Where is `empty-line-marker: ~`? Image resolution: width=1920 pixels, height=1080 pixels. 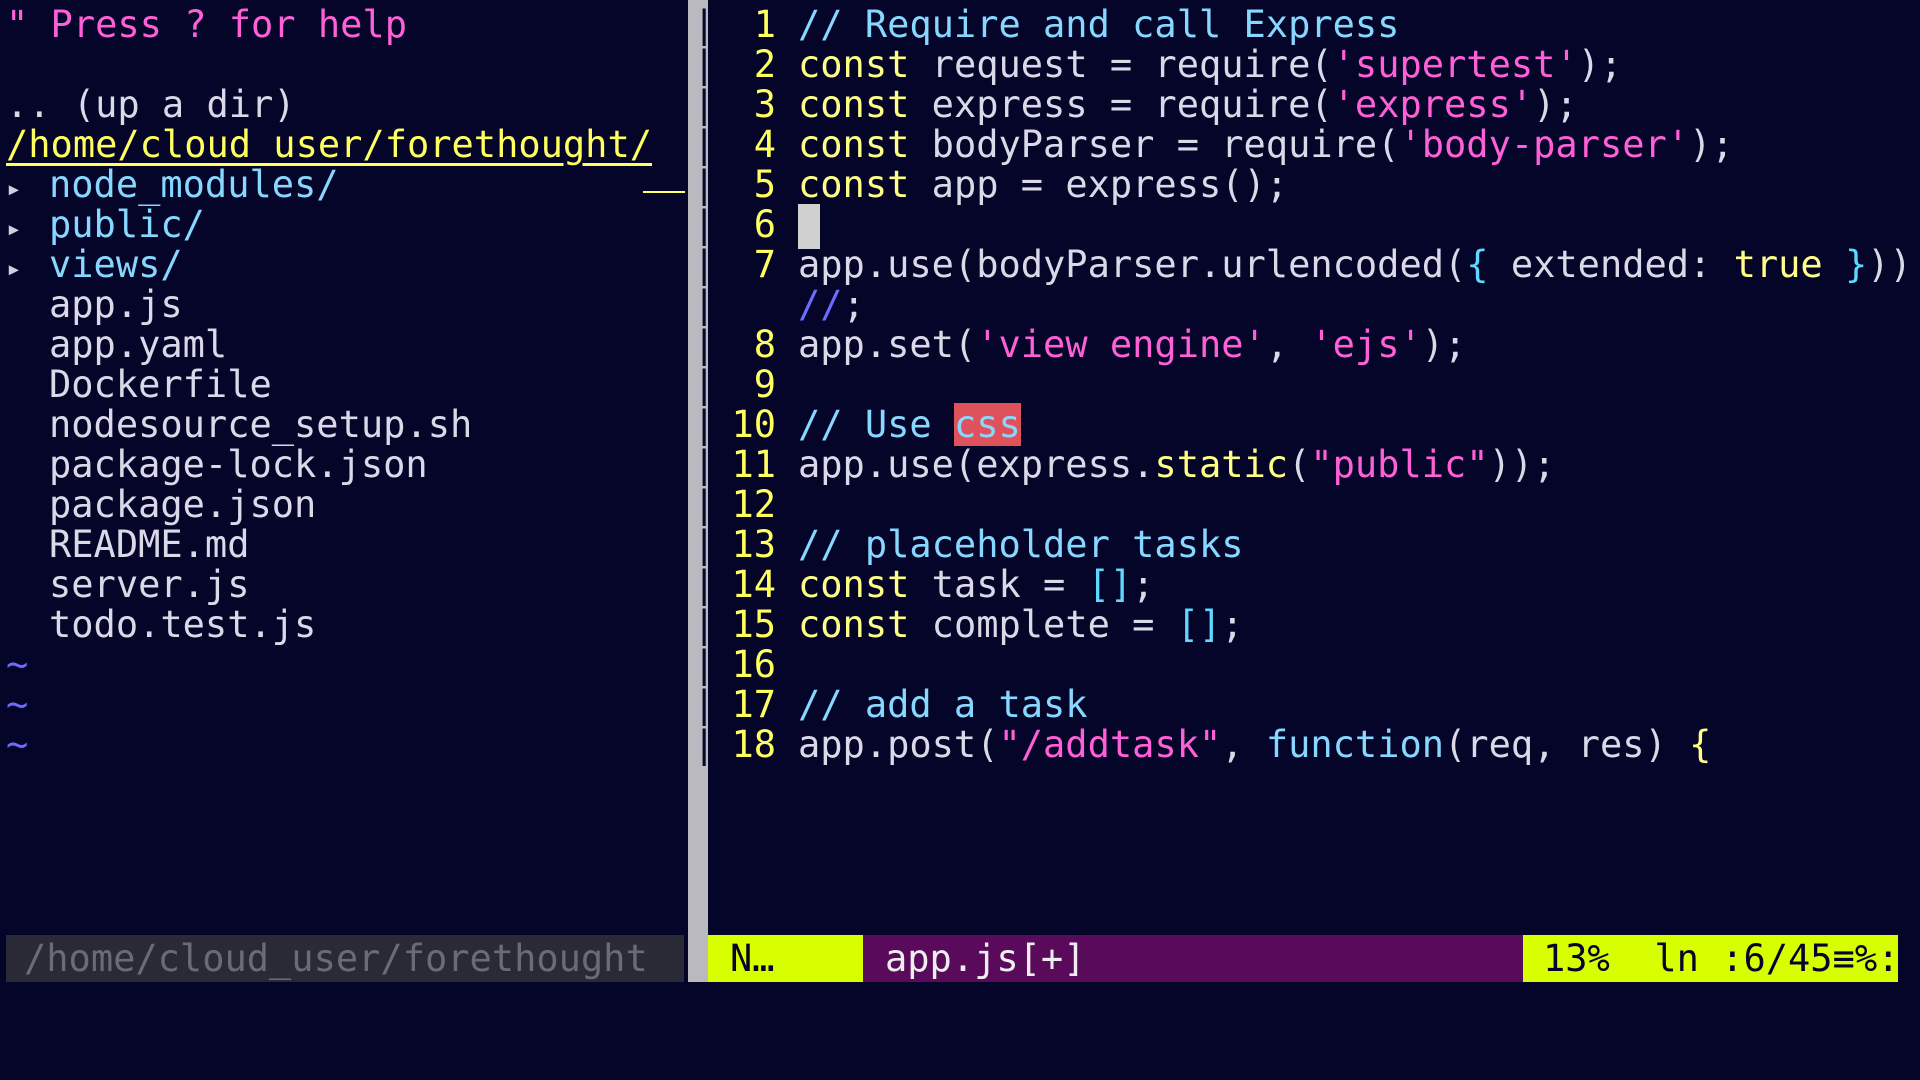 empty-line-marker: ~ is located at coordinates (17, 744).